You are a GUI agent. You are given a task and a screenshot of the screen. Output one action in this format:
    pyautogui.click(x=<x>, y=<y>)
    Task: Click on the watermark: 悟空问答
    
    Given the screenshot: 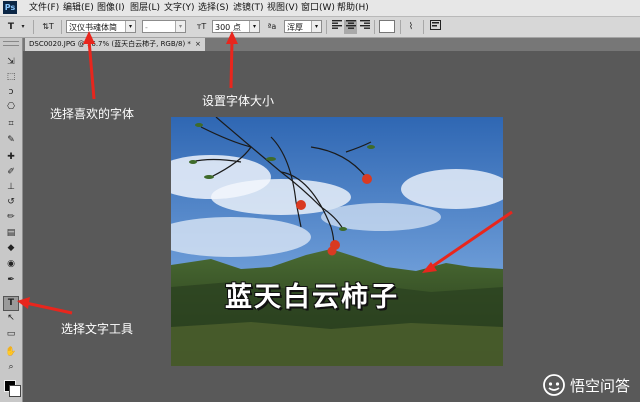 What is the action you would take?
    pyautogui.click(x=586, y=385)
    